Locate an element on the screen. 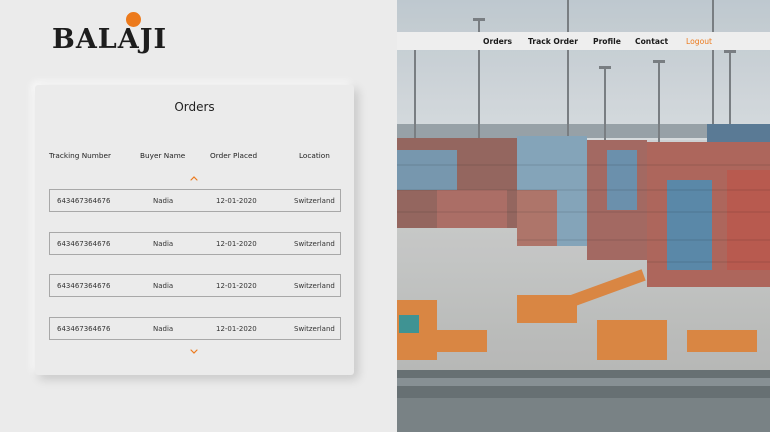 The width and height of the screenshot is (770, 432). nav-contact: Contact is located at coordinates (651, 41).